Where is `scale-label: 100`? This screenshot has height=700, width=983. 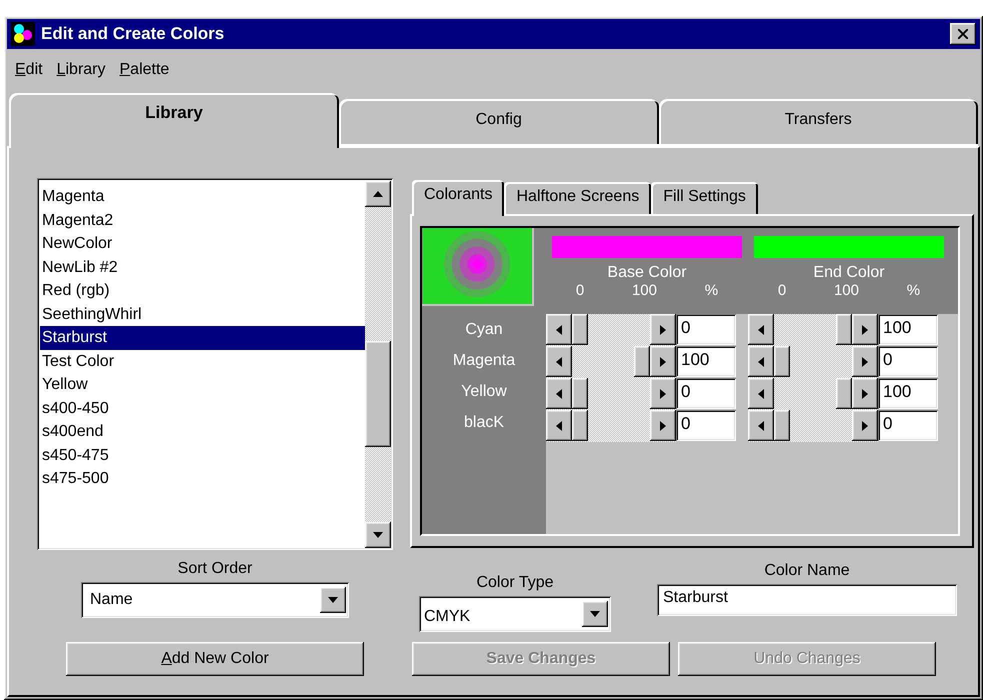 scale-label: 100 is located at coordinates (644, 290).